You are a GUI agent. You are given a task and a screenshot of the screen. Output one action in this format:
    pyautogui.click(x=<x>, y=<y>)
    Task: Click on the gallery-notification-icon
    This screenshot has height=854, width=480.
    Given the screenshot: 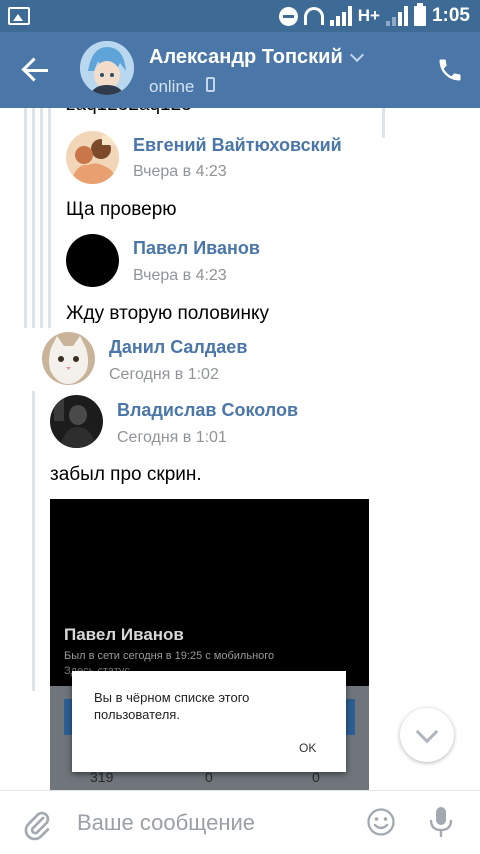 What is the action you would take?
    pyautogui.click(x=19, y=16)
    